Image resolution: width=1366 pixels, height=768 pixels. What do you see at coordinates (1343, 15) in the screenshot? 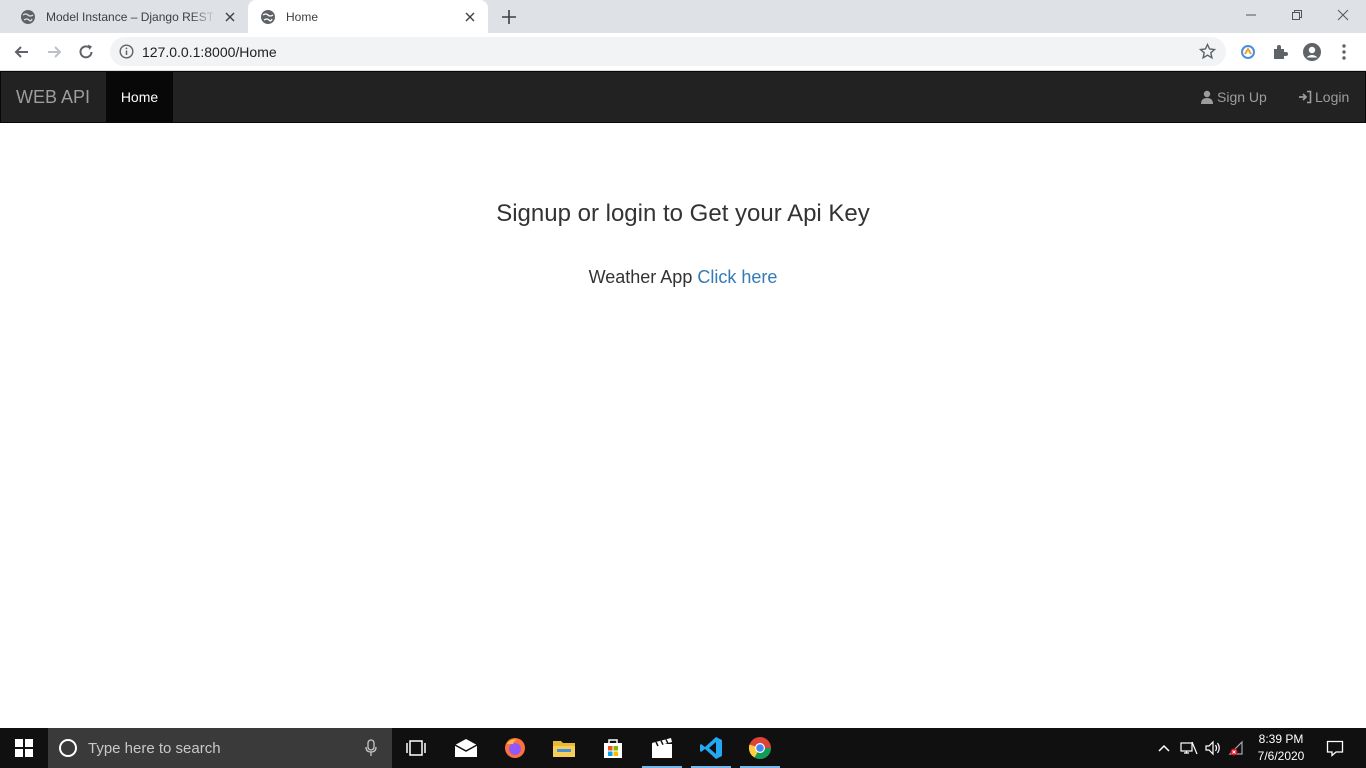
I see `close-window-icon` at bounding box center [1343, 15].